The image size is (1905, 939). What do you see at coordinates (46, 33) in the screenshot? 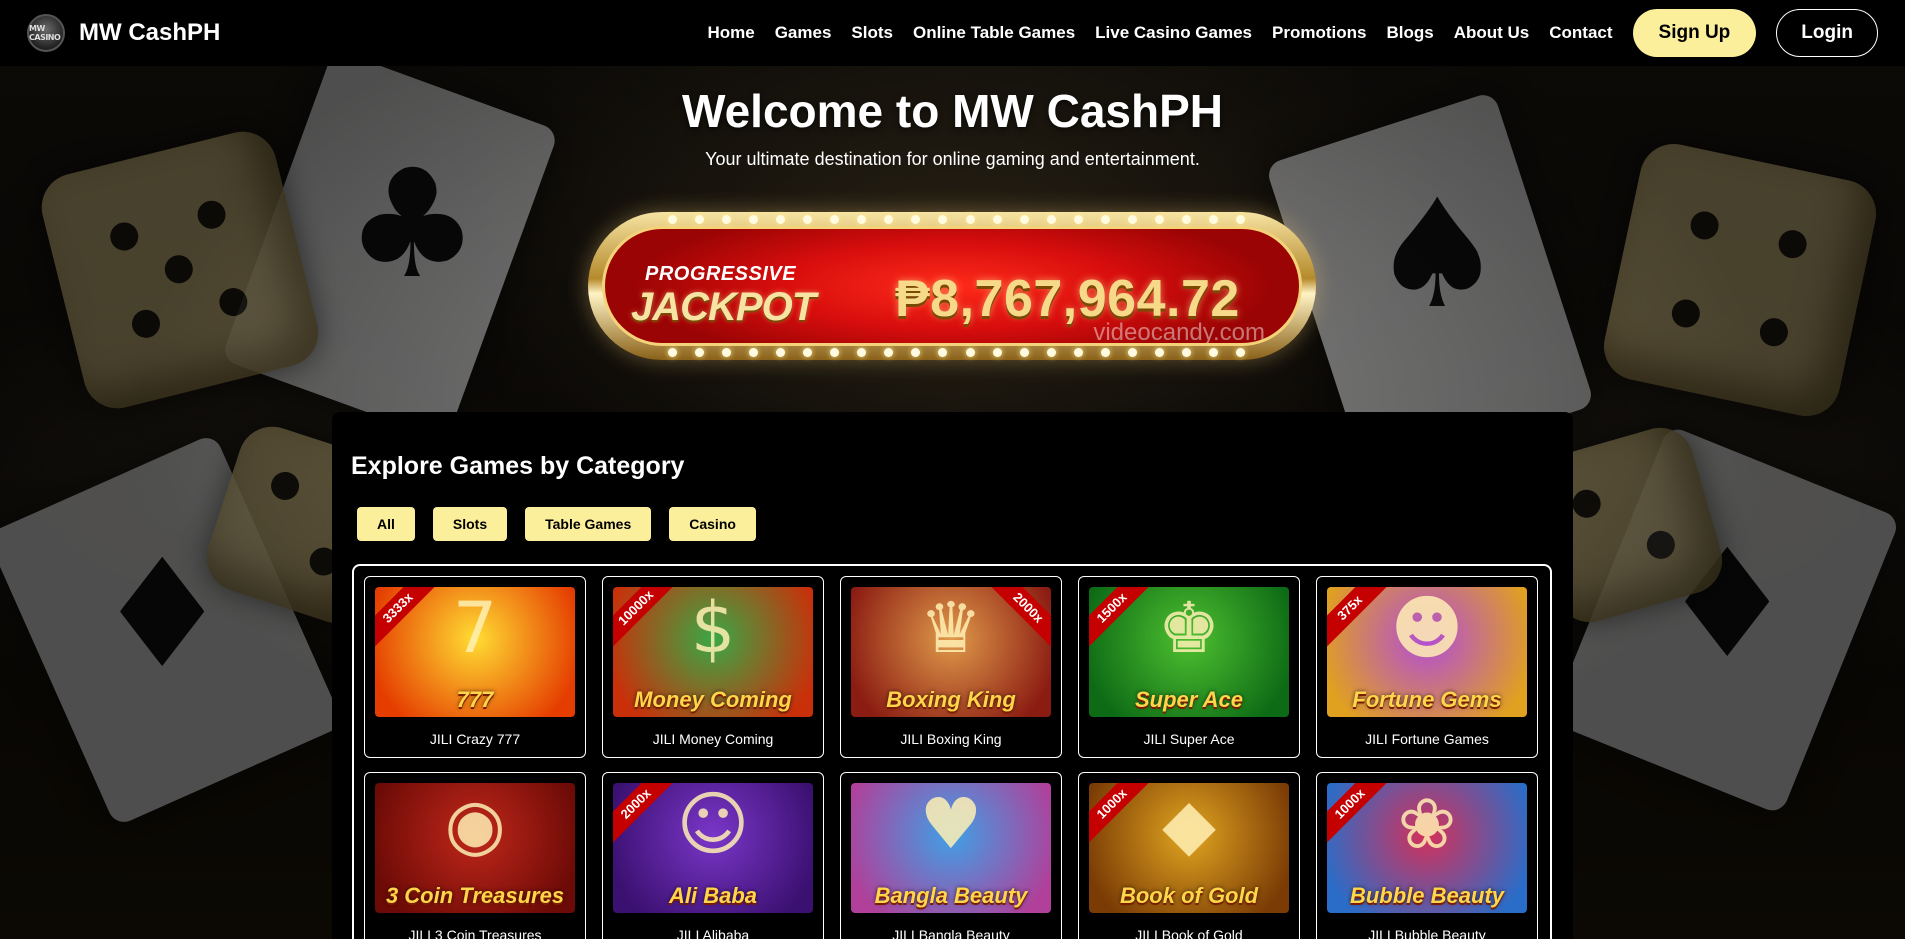
I see `logo-icon: MW CASINO` at bounding box center [46, 33].